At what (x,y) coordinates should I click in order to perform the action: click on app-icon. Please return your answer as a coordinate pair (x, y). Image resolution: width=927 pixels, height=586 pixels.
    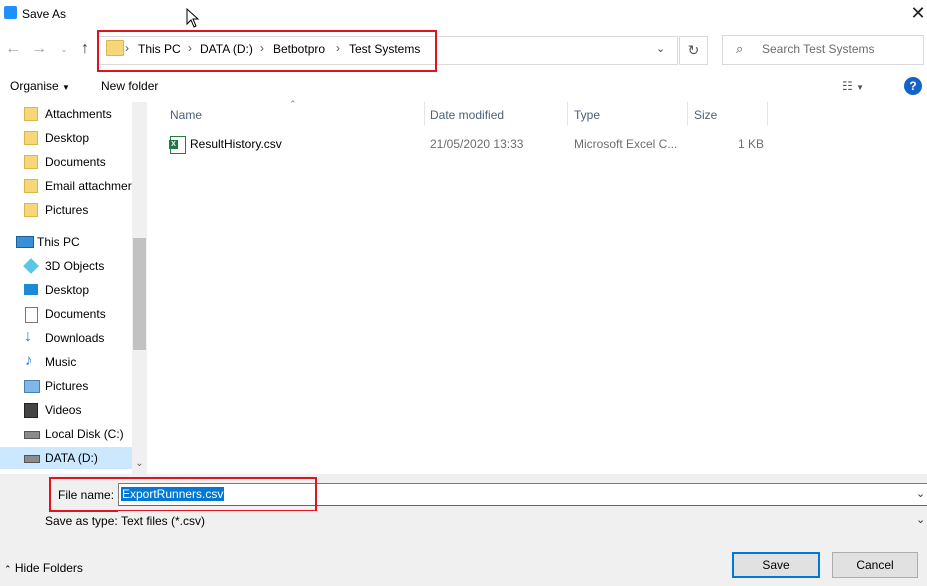
    Looking at the image, I should click on (10, 12).